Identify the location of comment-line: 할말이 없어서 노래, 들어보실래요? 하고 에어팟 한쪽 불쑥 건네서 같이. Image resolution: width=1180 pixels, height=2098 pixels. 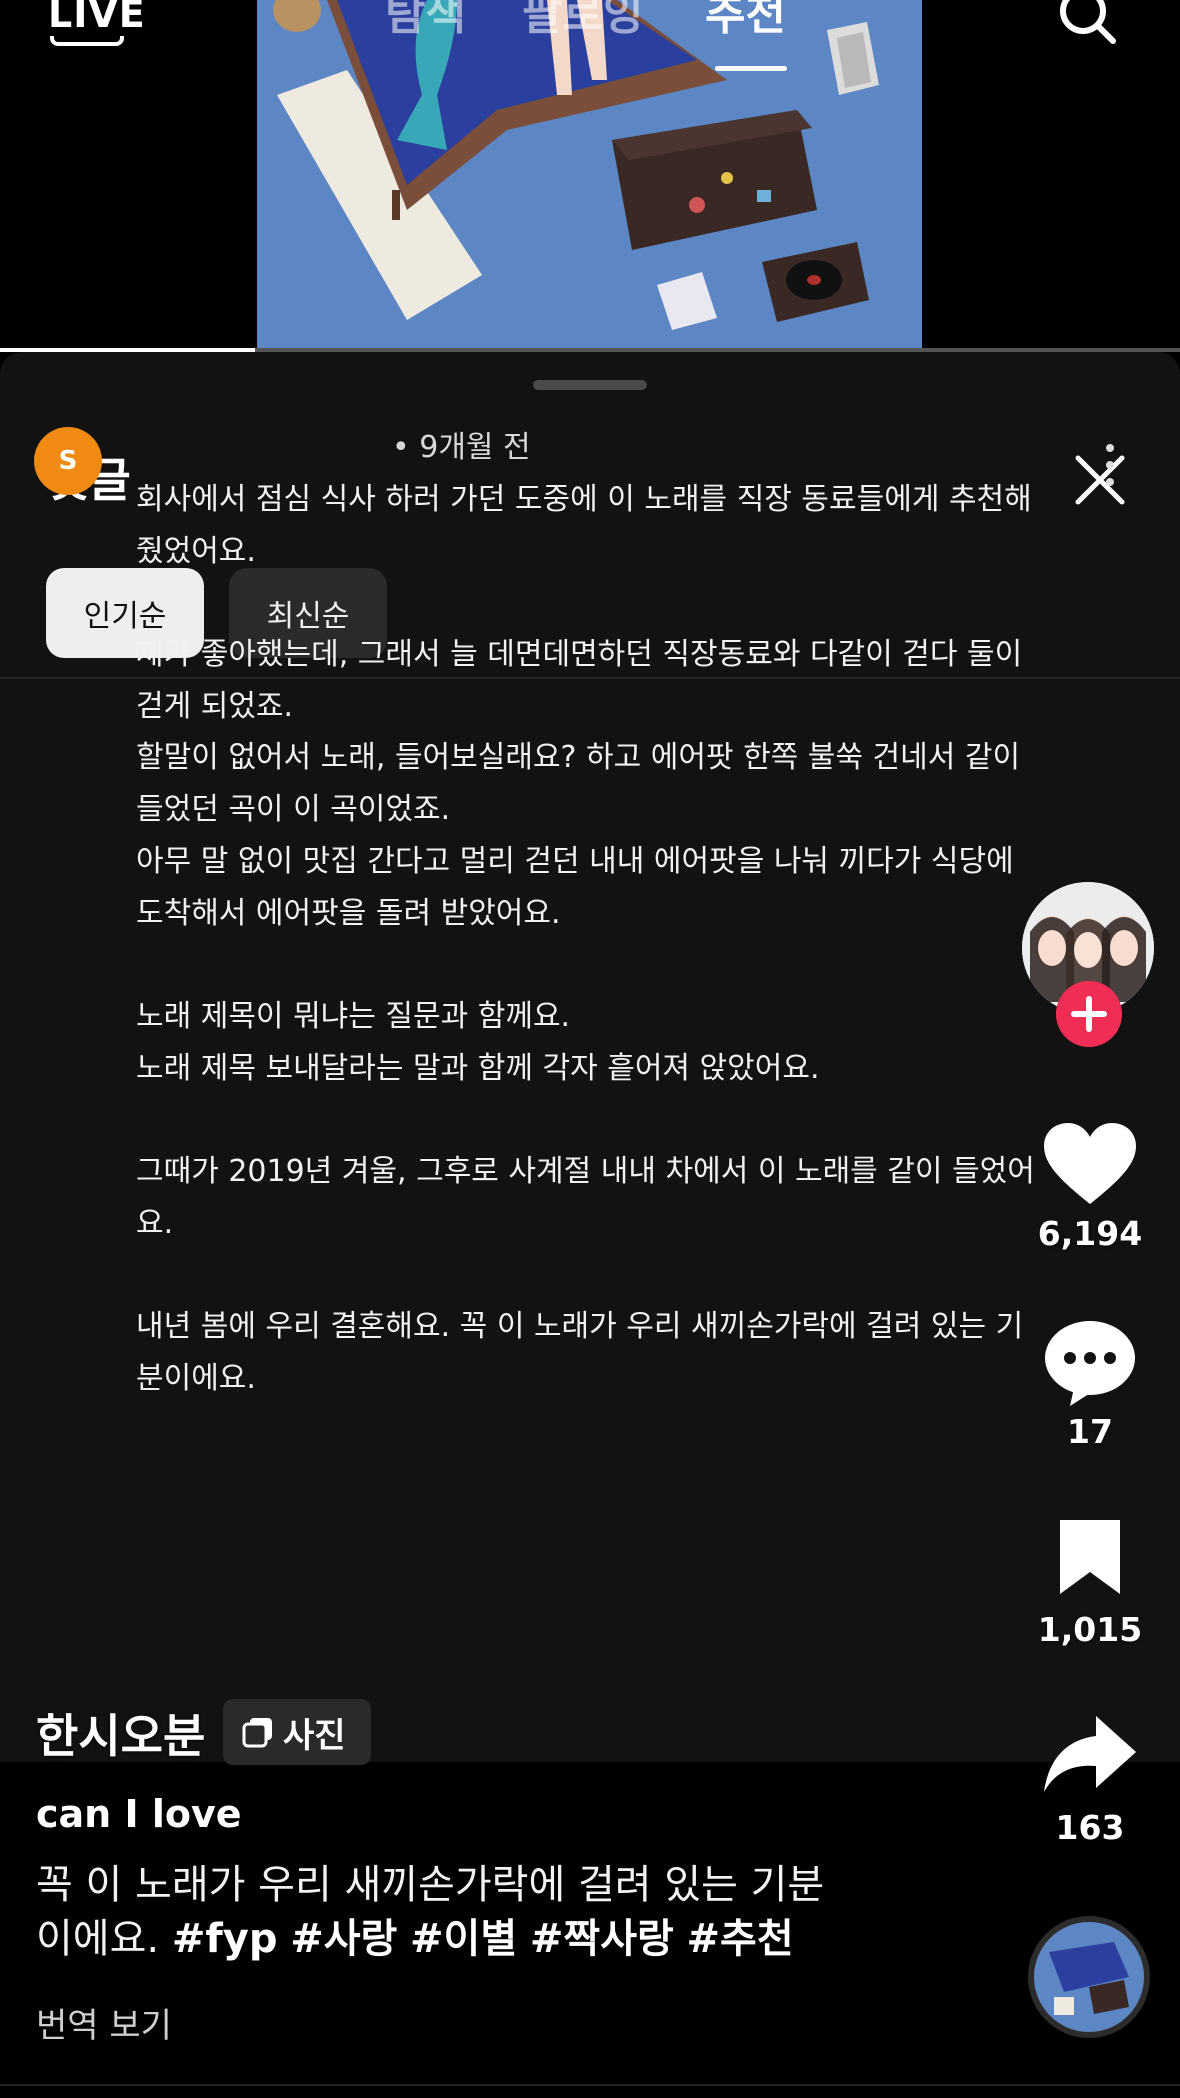
(578, 758).